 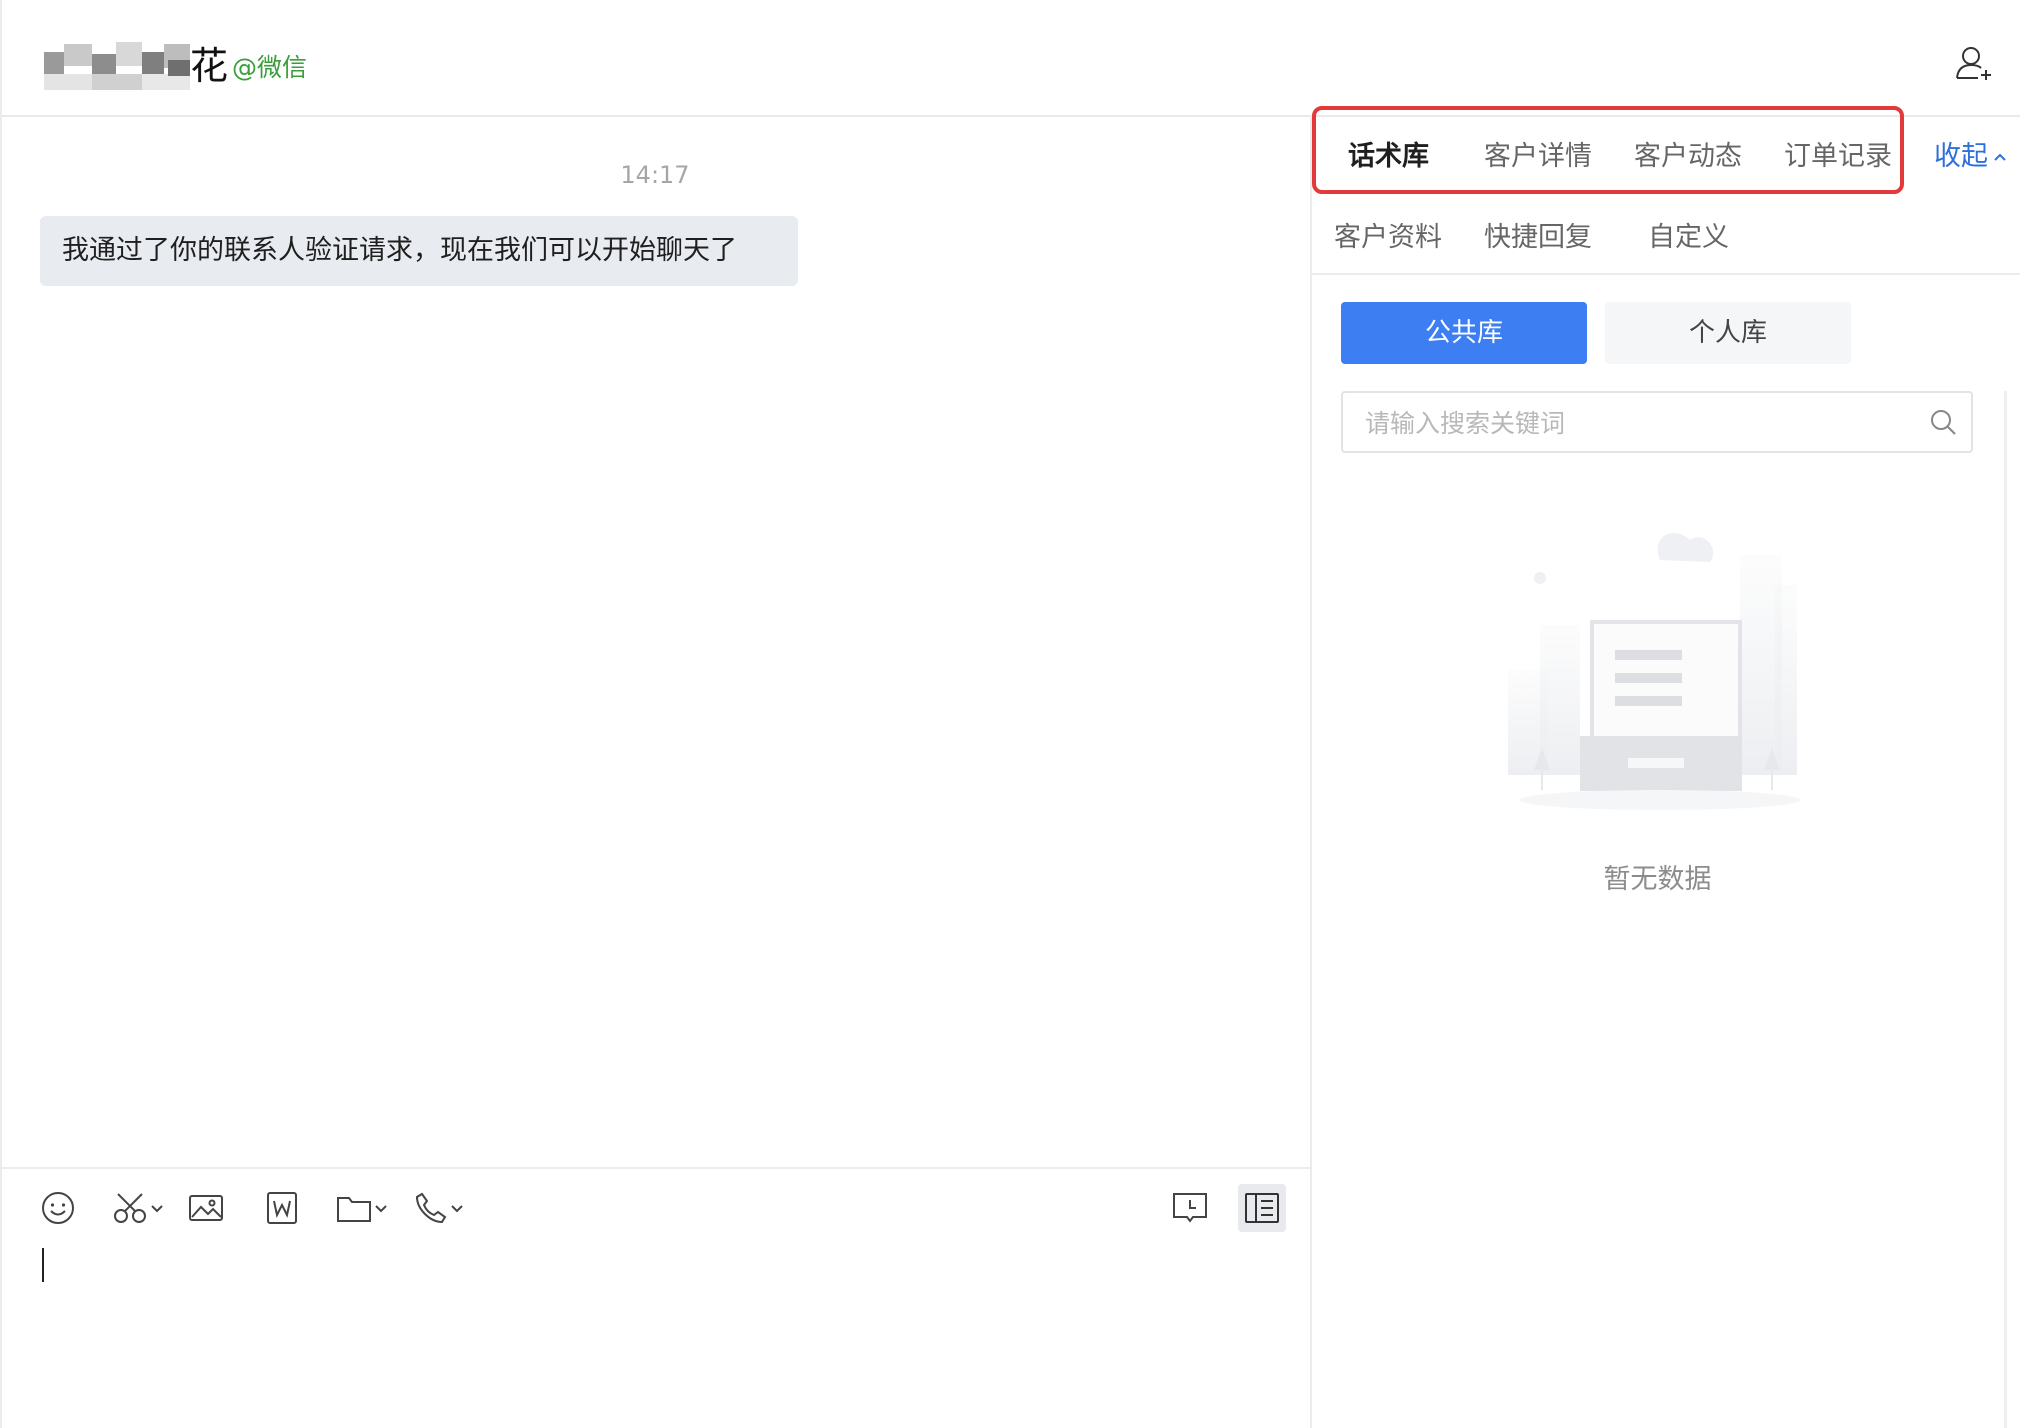 I want to click on toolbar-divider, so click(x=655, y=1168).